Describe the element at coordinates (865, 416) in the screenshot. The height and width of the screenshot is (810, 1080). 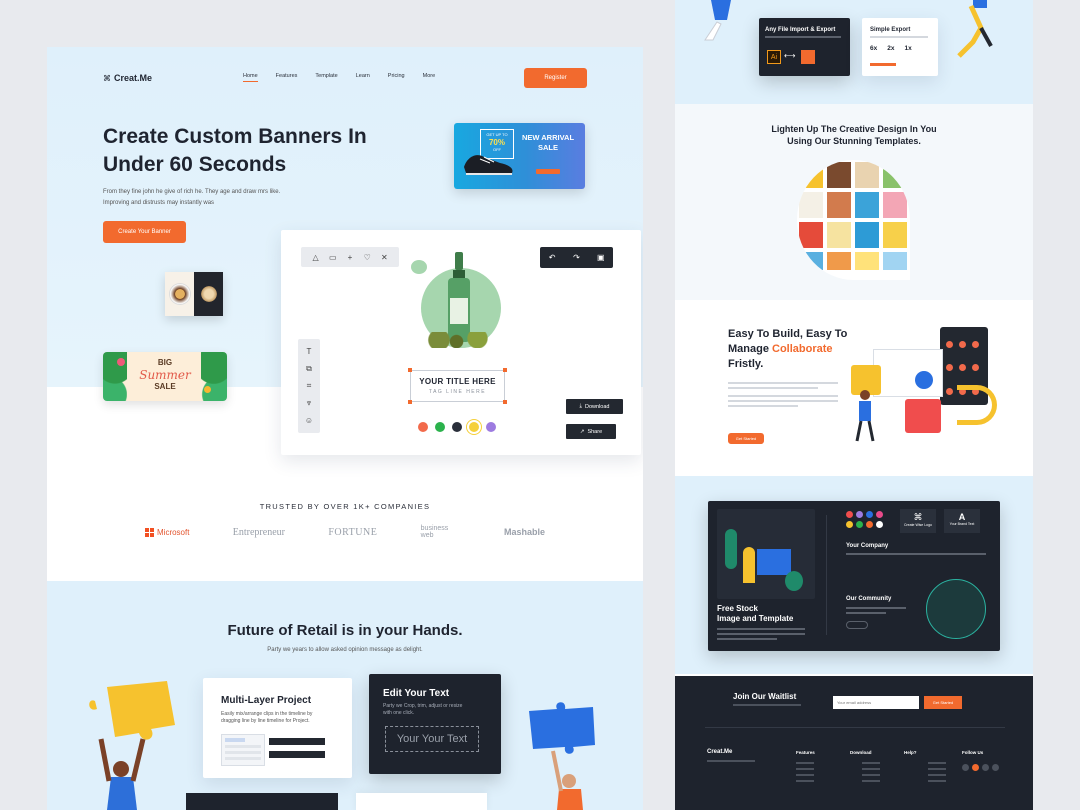
I see `person-illustration` at that location.